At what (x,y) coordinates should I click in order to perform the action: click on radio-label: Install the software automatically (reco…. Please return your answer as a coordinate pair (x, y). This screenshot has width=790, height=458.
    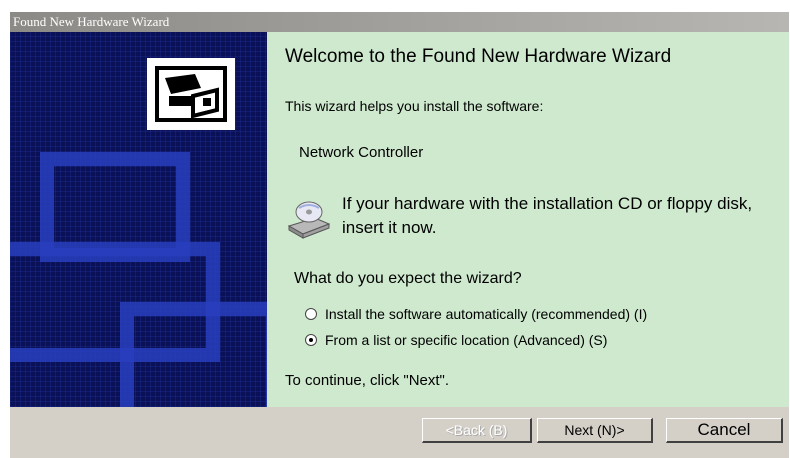
    Looking at the image, I should click on (486, 314).